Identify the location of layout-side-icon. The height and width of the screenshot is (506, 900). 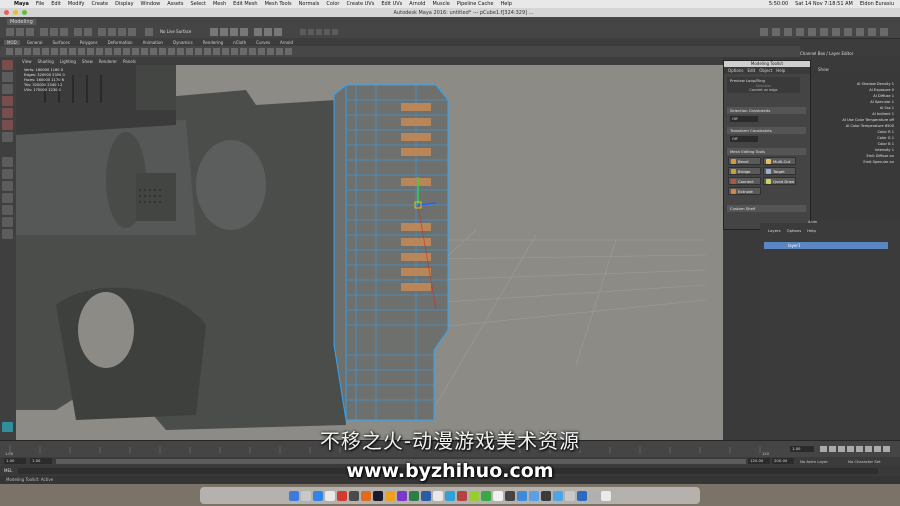
(7, 186).